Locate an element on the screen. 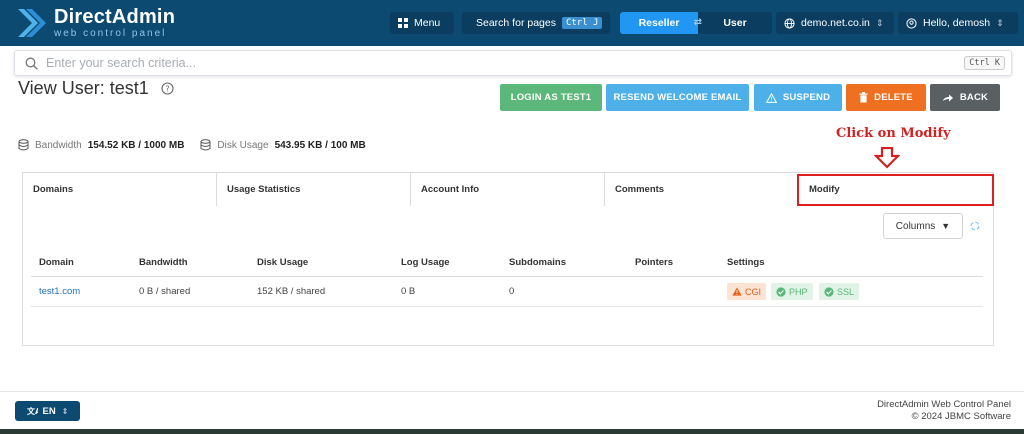 This screenshot has width=1024, height=434. delete-button: DELETE is located at coordinates (886, 97).